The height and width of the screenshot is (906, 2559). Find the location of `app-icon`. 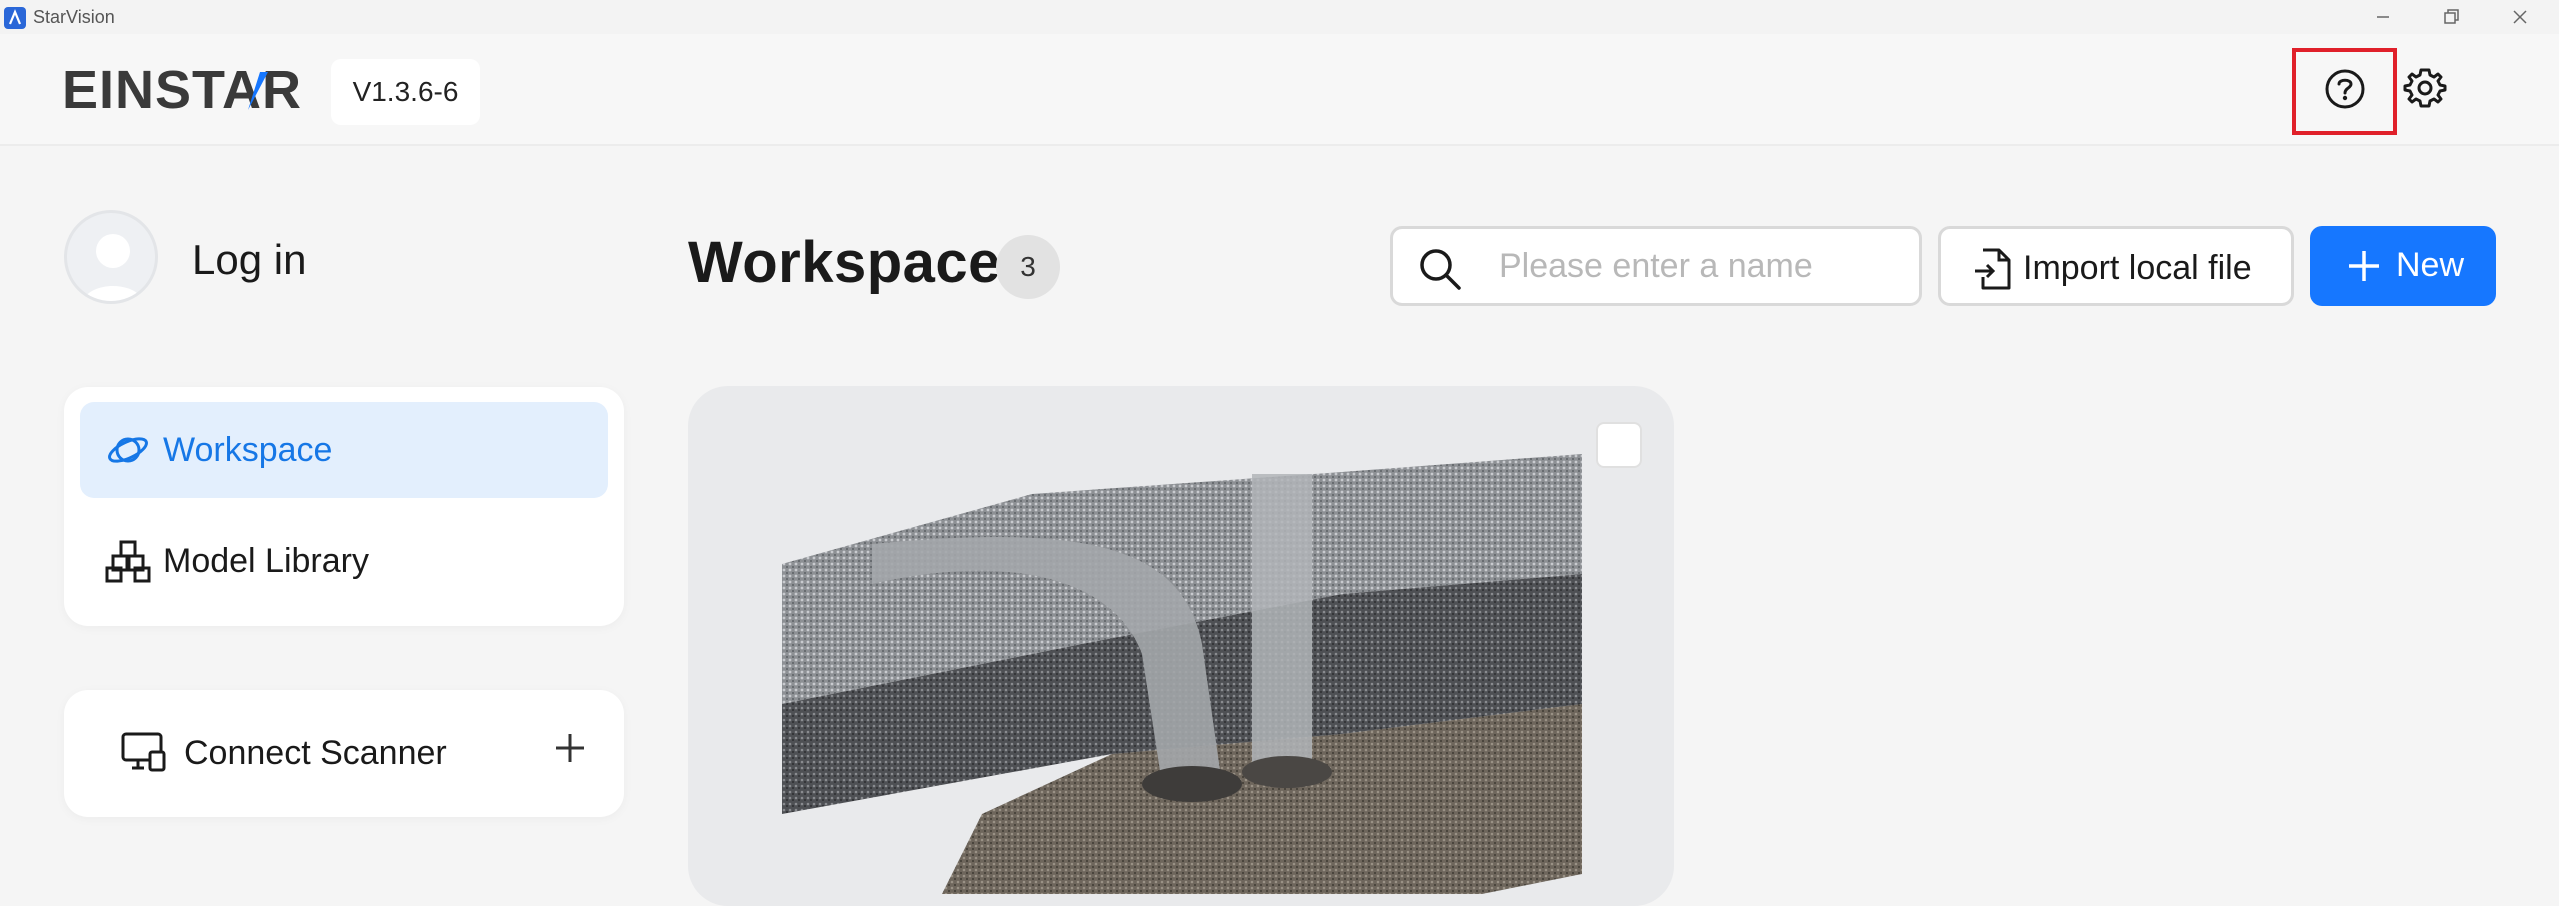

app-icon is located at coordinates (15, 18).